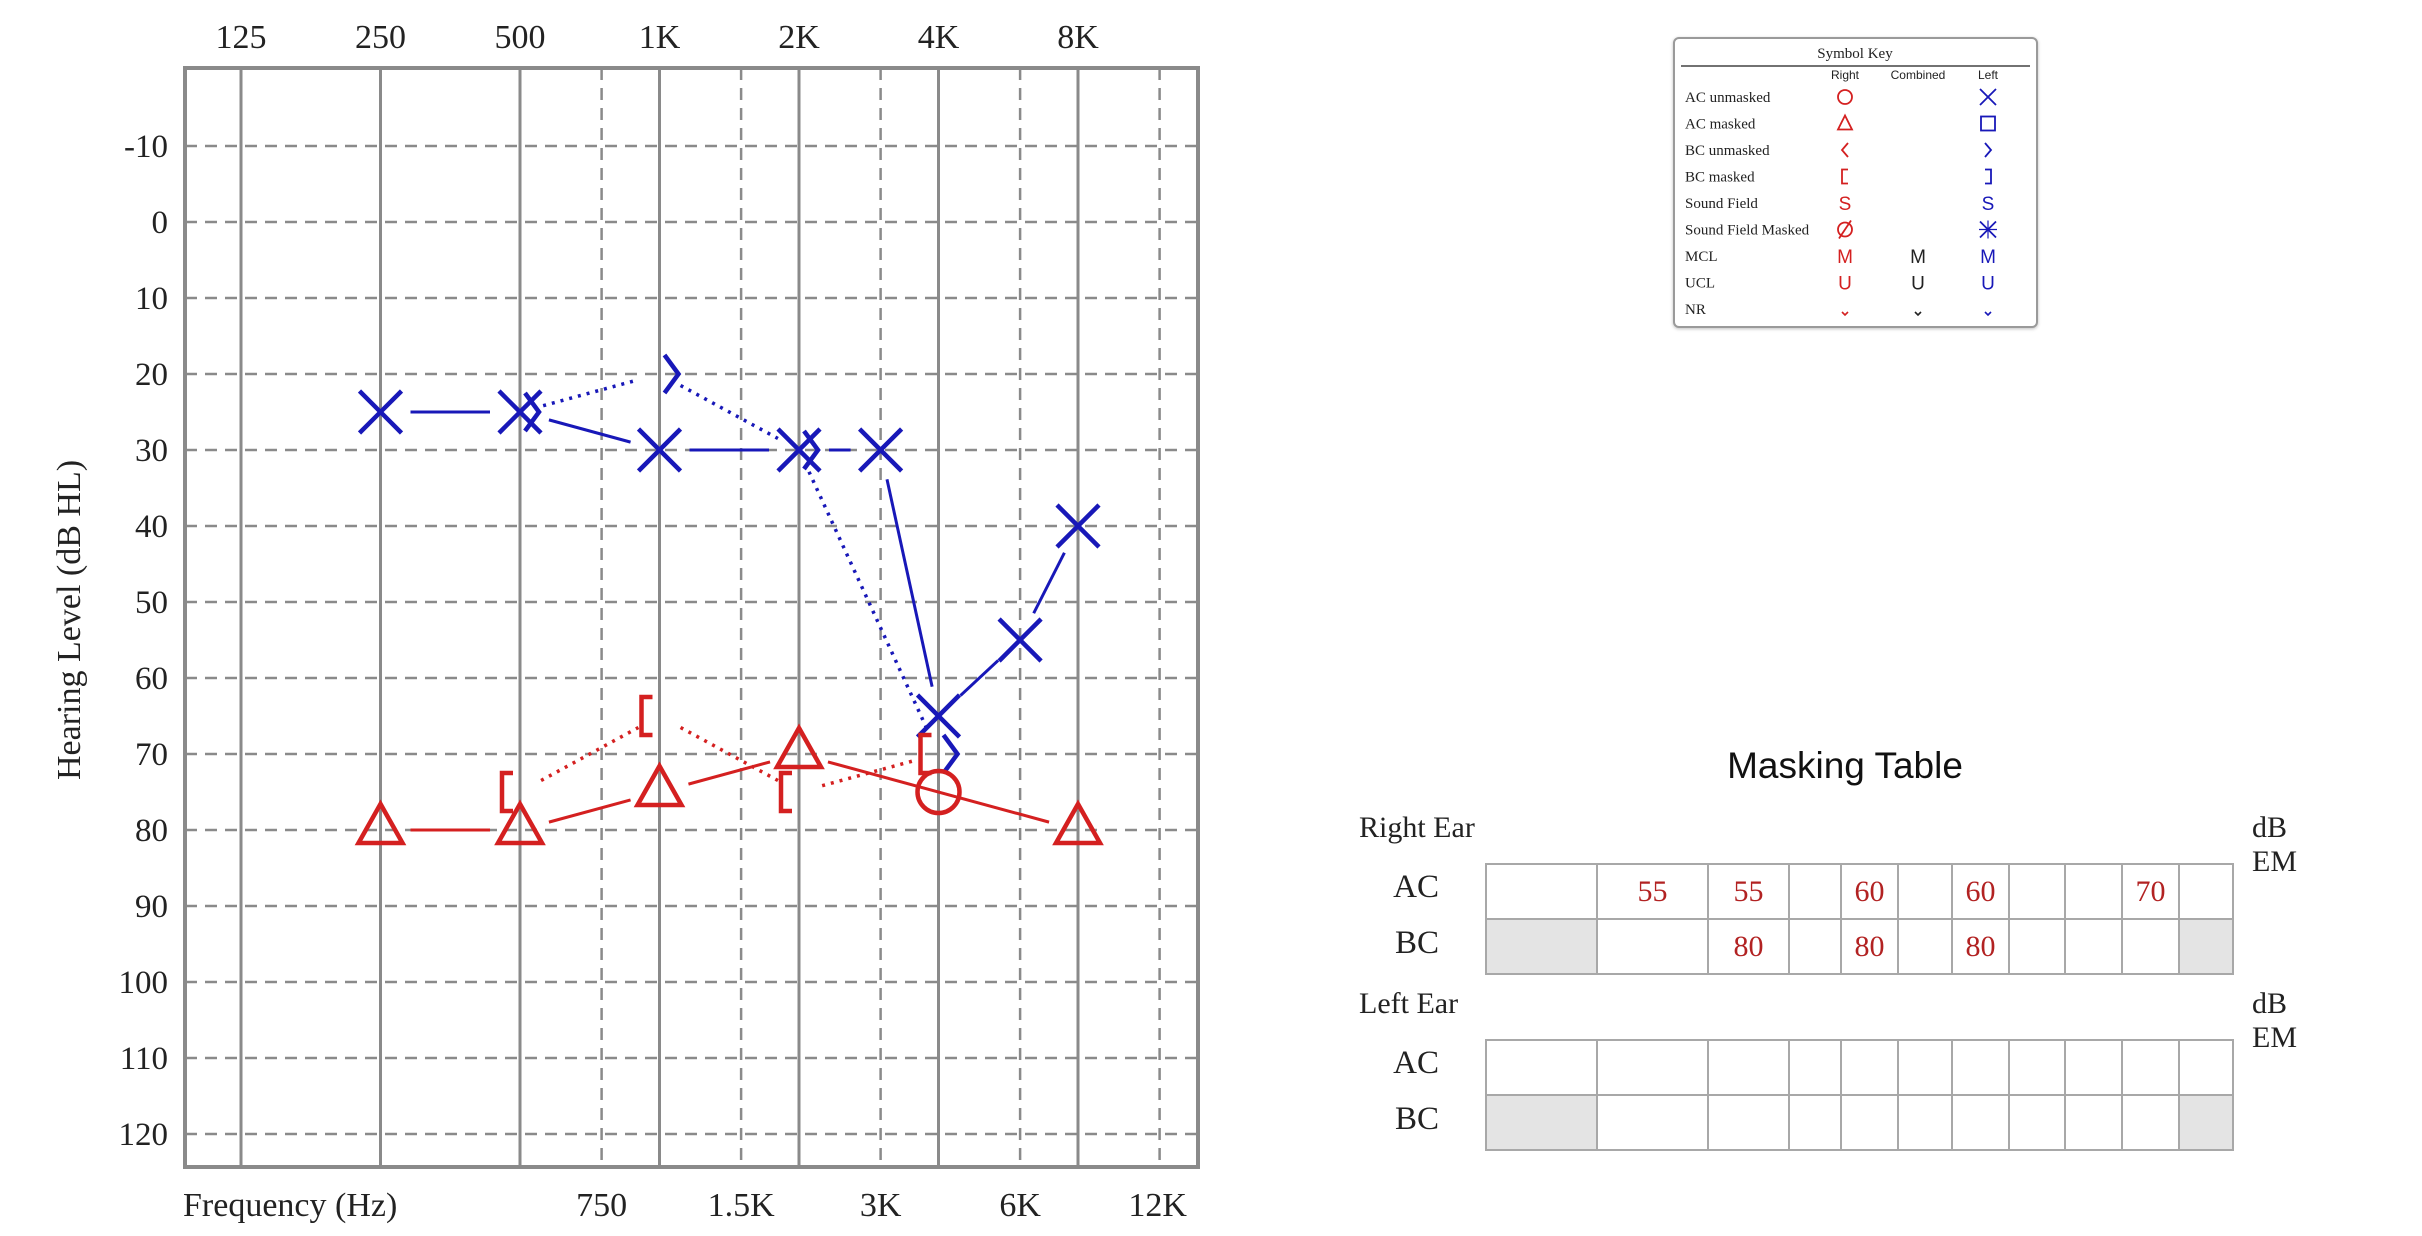  Describe the element at coordinates (2150, 891) in the screenshot. I see `masking-cell: 70` at that location.